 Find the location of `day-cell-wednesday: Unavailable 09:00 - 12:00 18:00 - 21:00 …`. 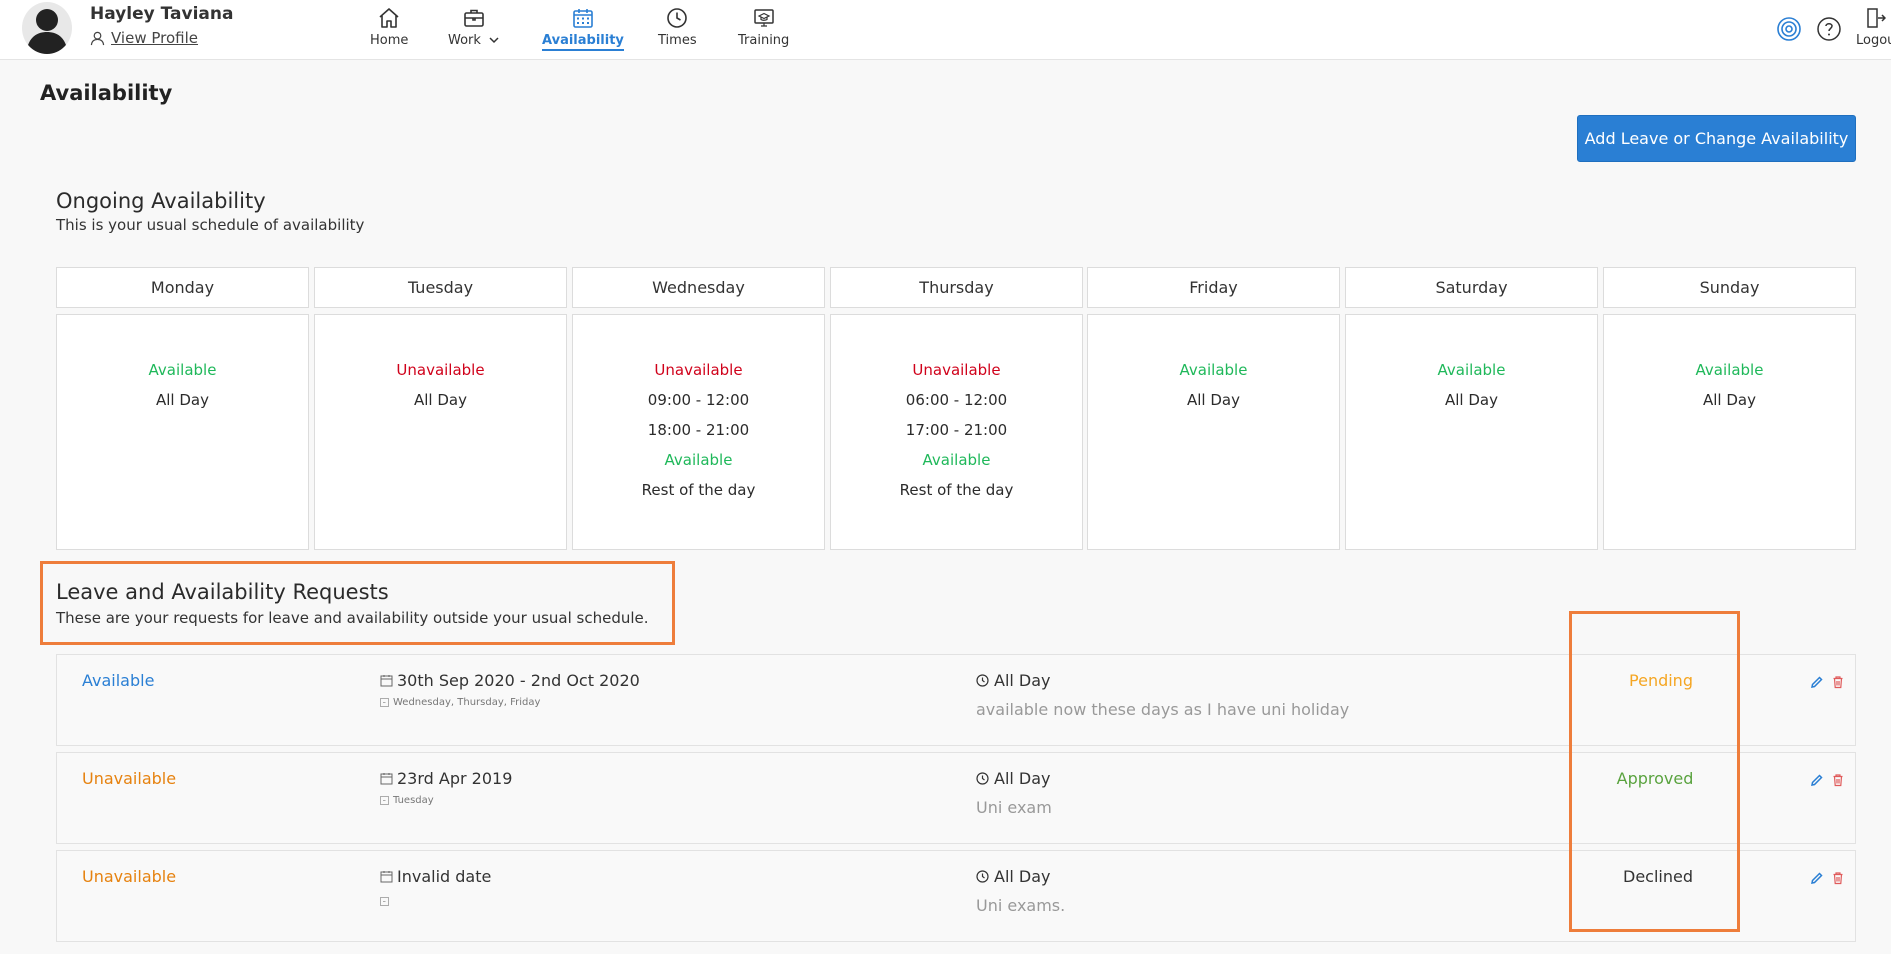

day-cell-wednesday: Unavailable 09:00 - 12:00 18:00 - 21:00 … is located at coordinates (698, 432).